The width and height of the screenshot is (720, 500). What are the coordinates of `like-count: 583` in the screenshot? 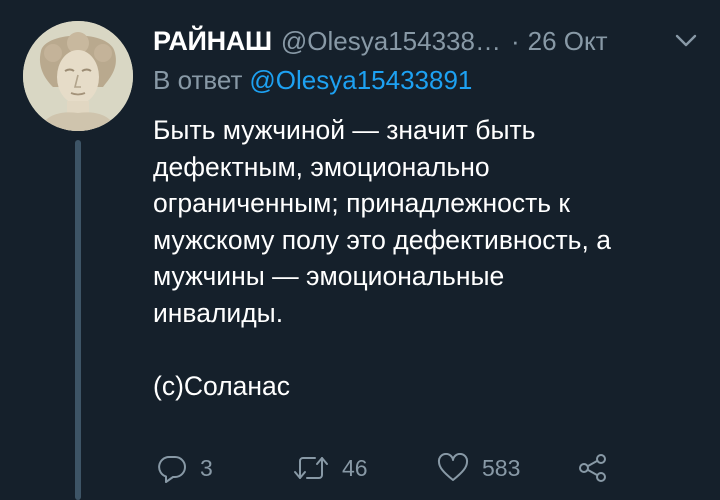 It's located at (501, 467).